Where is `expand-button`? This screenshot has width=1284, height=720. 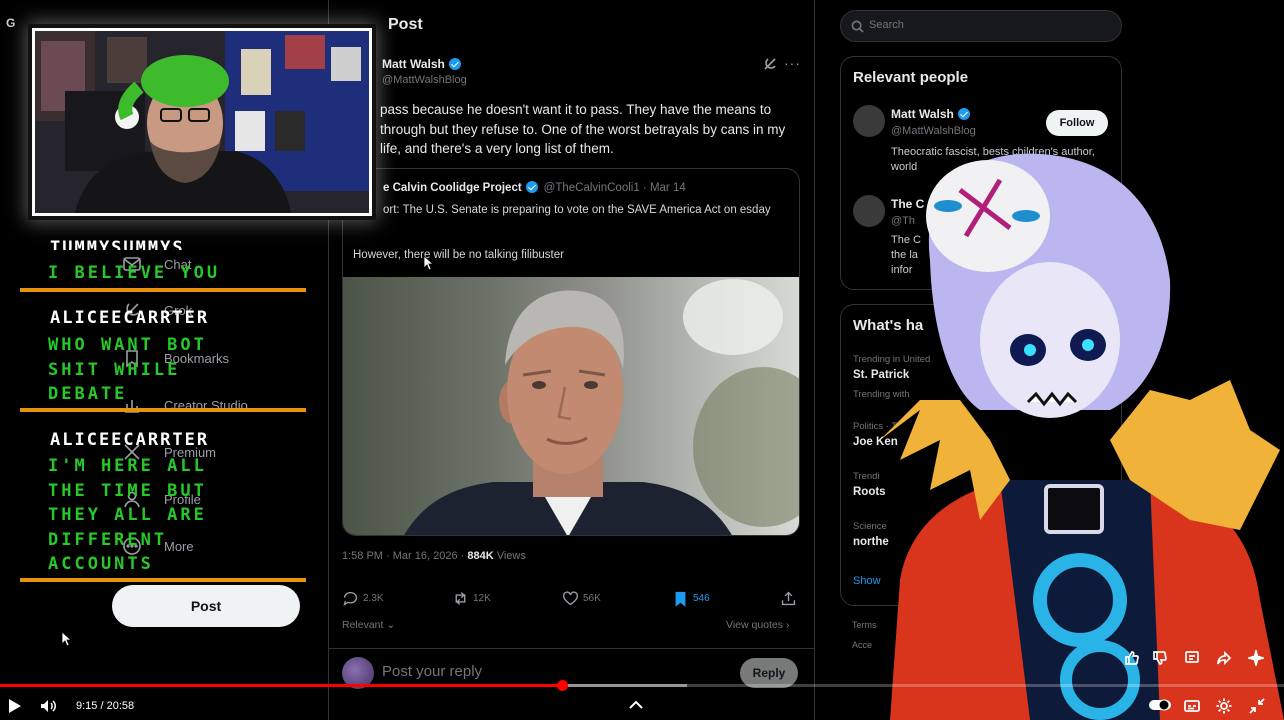 expand-button is located at coordinates (636, 706).